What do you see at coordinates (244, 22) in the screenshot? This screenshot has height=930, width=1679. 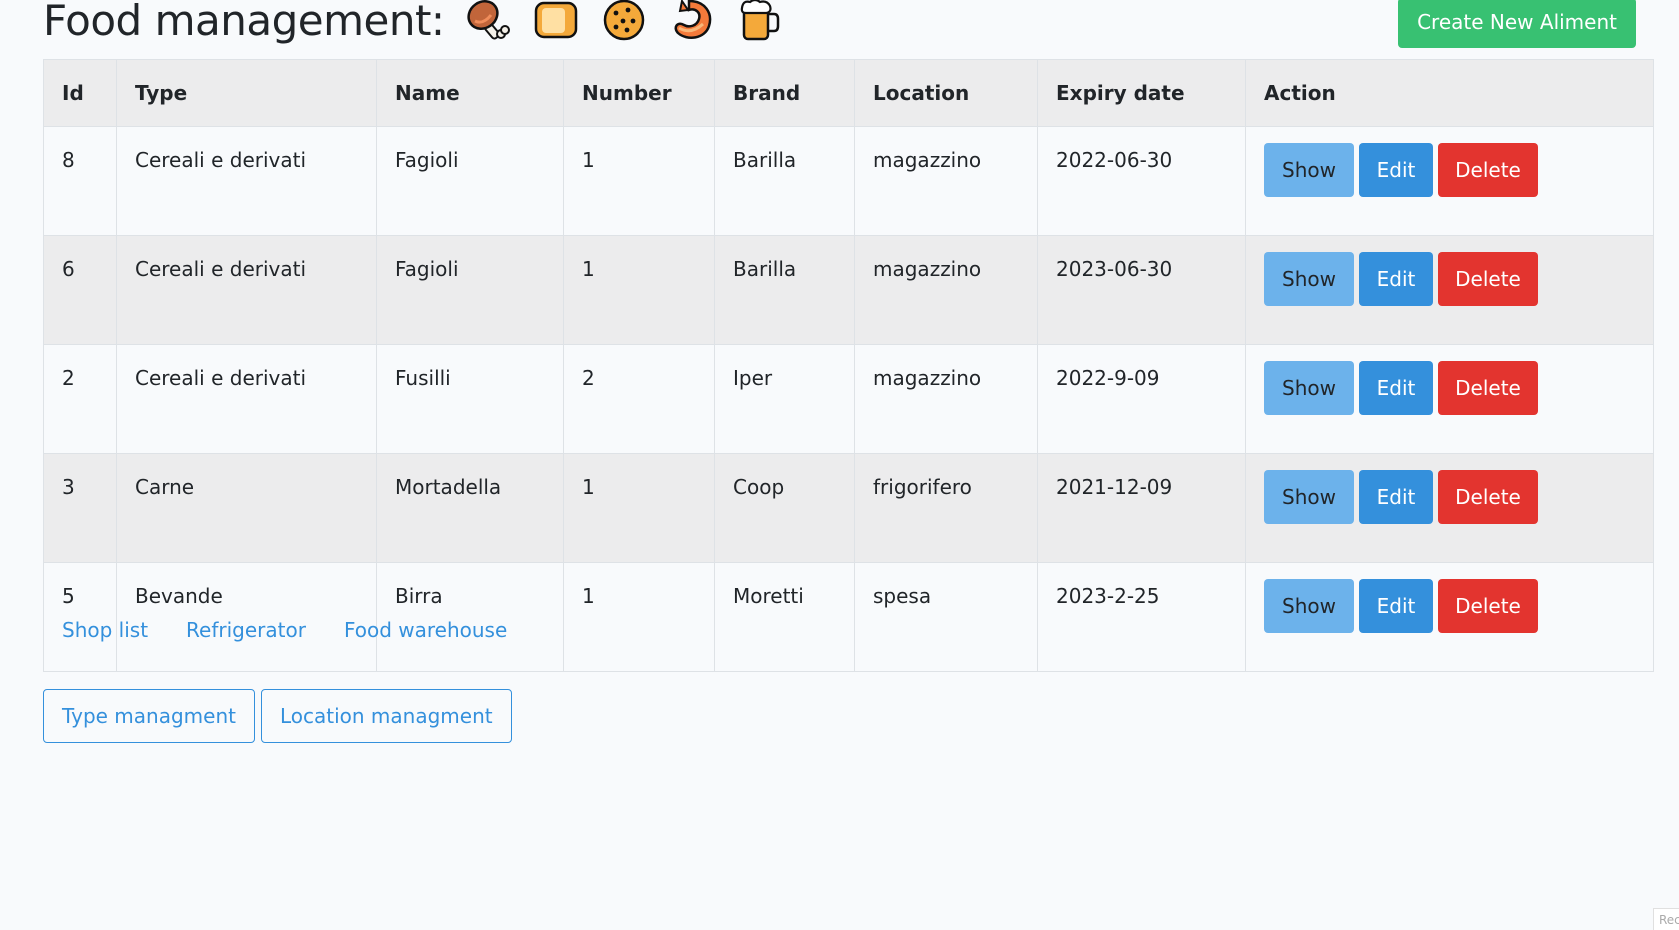 I see `page-title: Food management:` at bounding box center [244, 22].